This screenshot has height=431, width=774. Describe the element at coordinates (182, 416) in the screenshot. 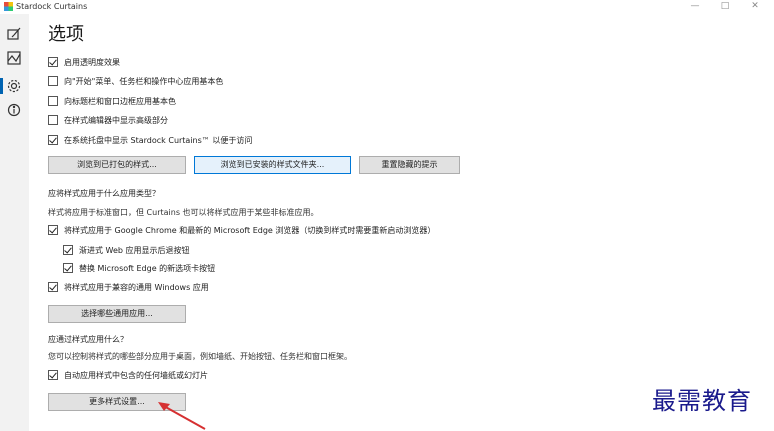

I see `annotation-arrow-icon` at that location.